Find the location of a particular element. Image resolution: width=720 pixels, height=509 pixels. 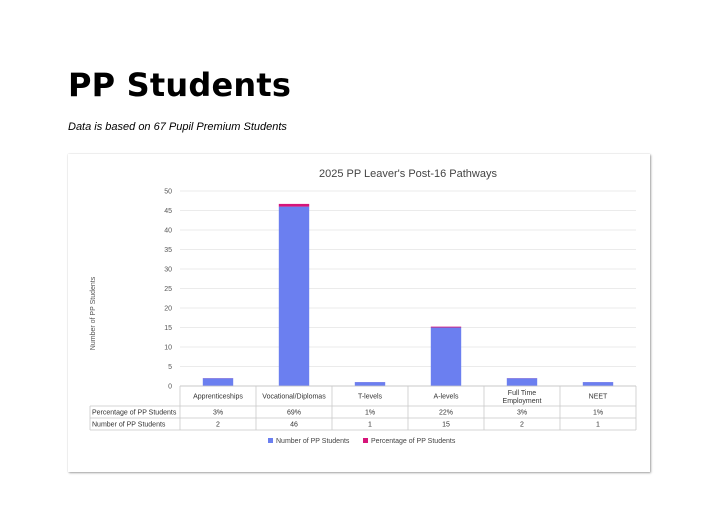

x-category-label: Vocational/Diplomas is located at coordinates (294, 397).